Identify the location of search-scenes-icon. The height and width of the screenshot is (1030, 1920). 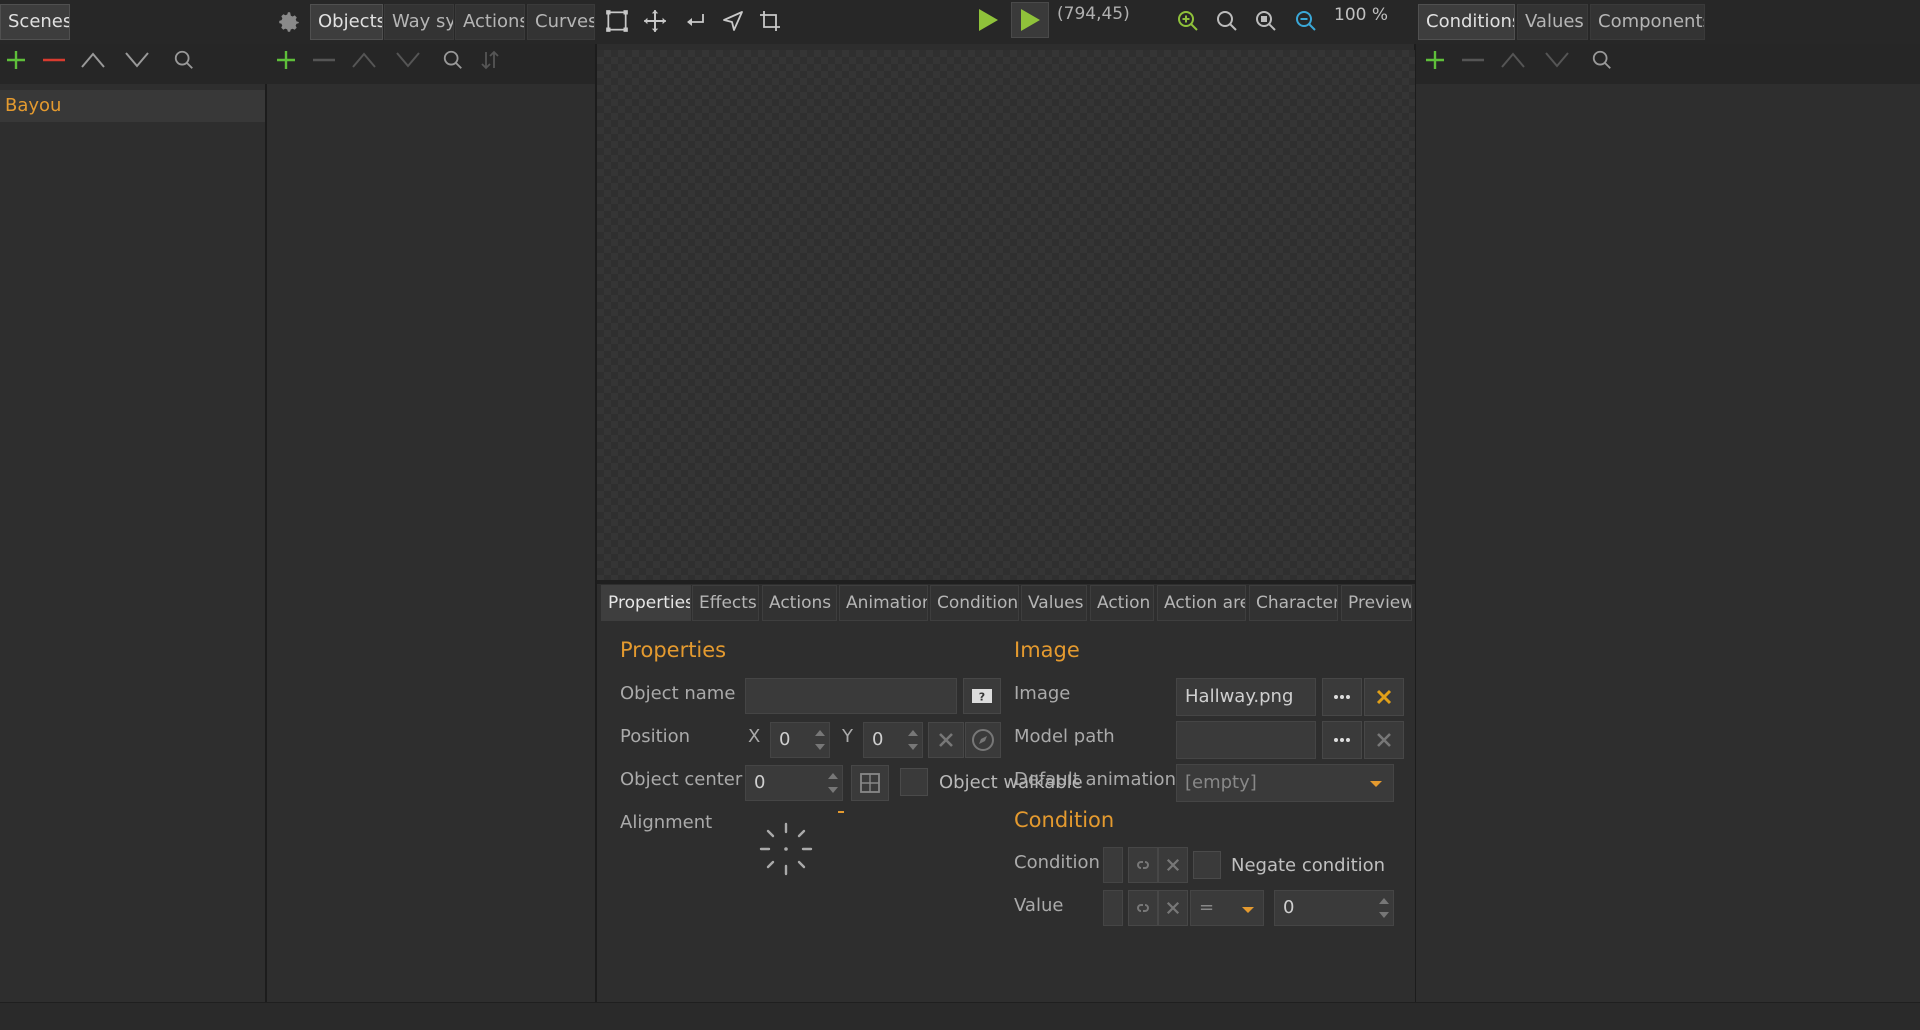
(184, 60).